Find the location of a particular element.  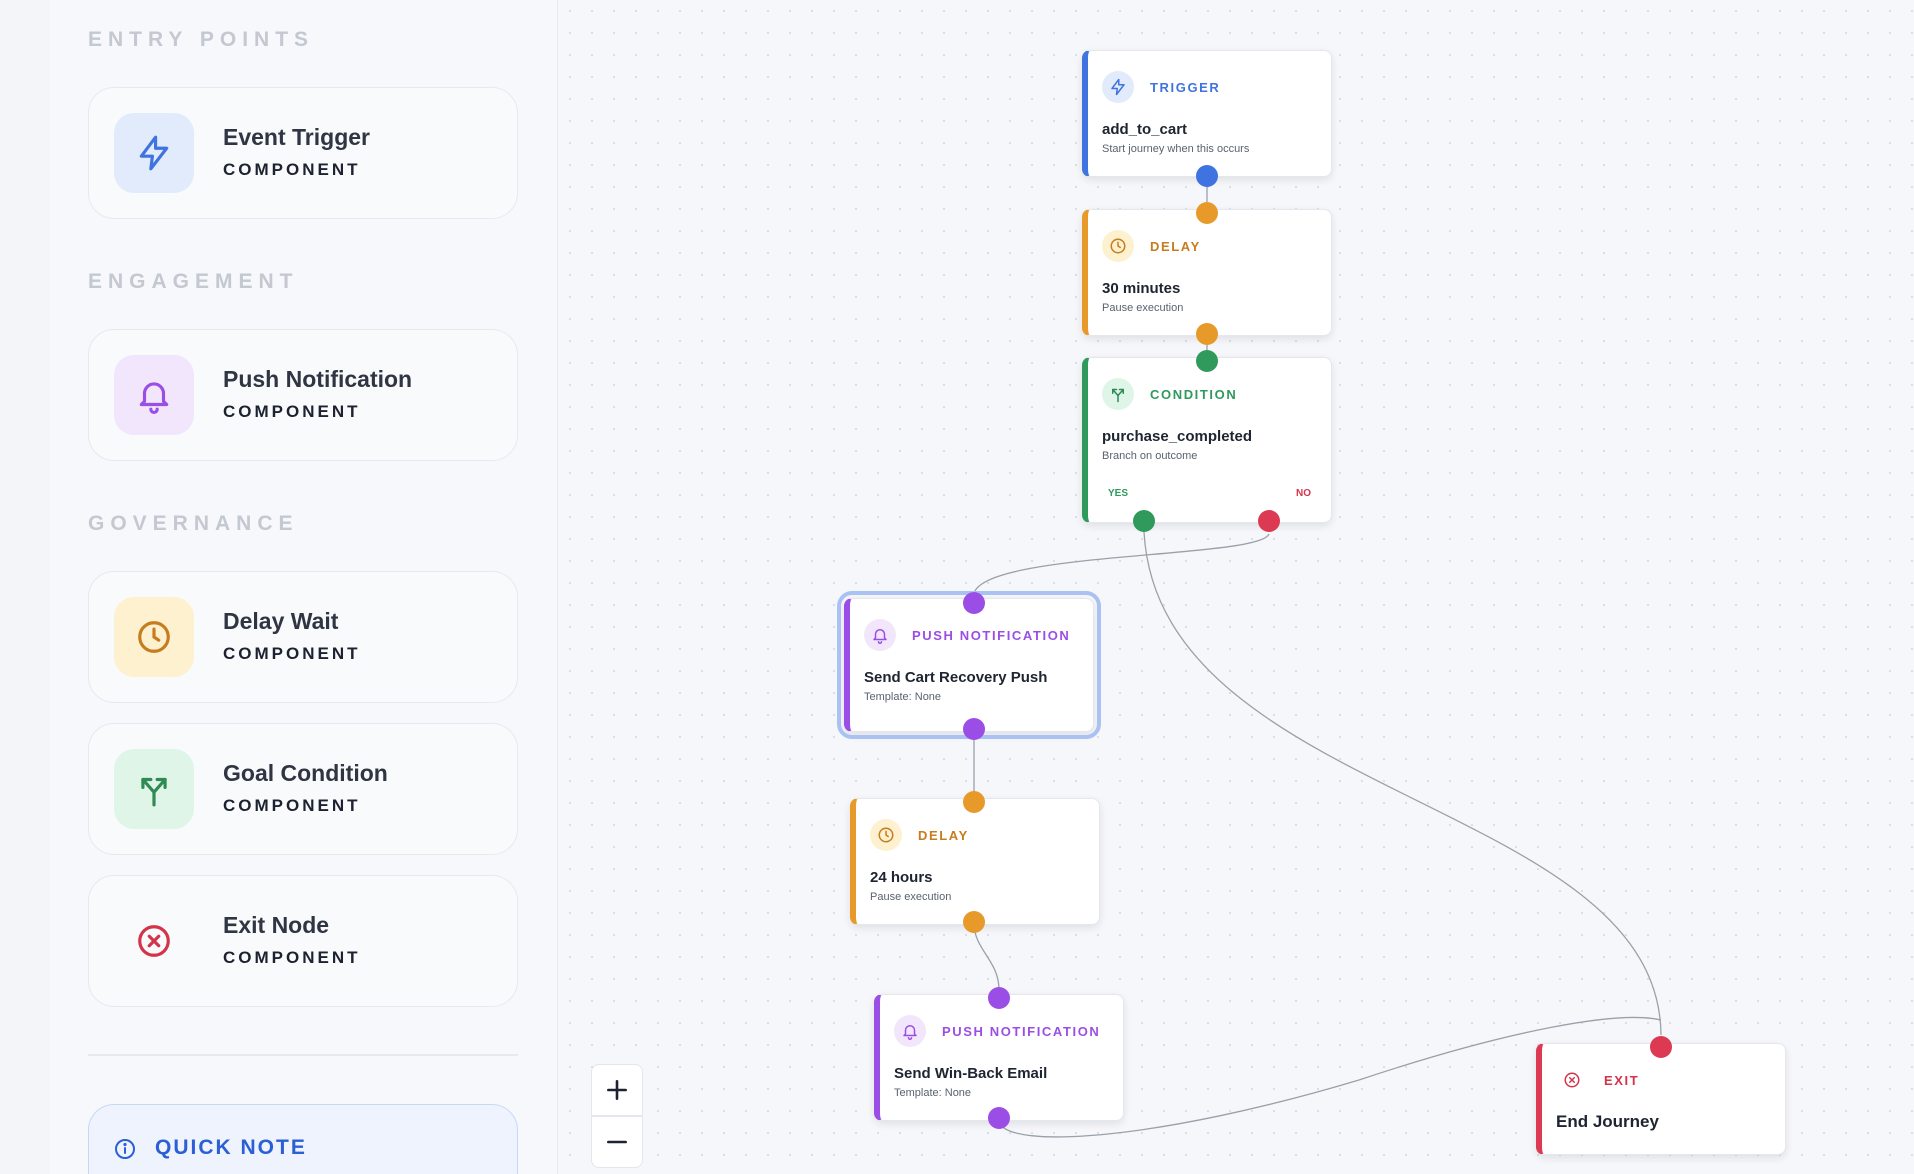

node-type-label: CONDITION is located at coordinates (1194, 394).